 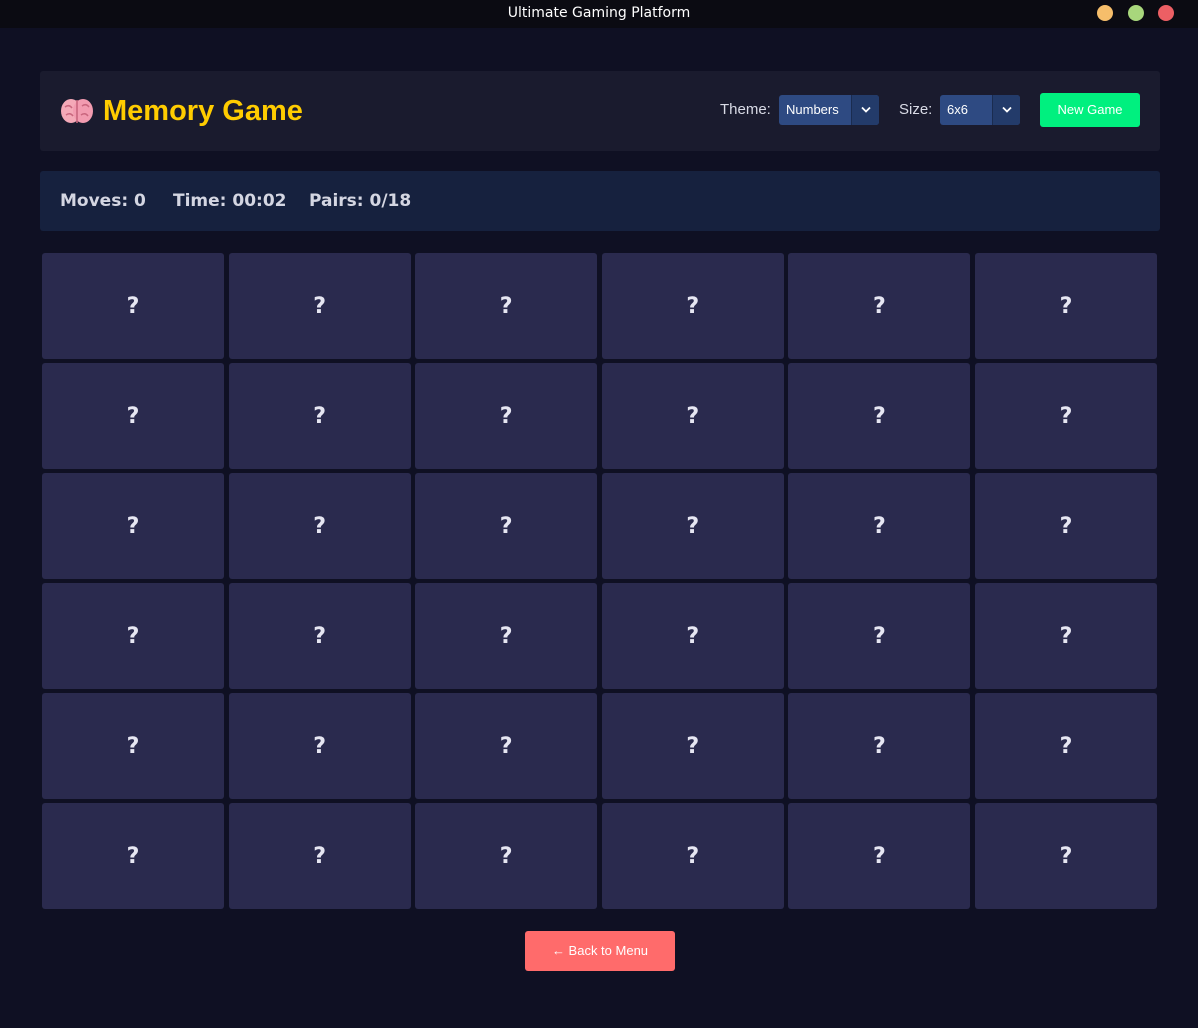 I want to click on theme-label: Theme:, so click(x=745, y=109).